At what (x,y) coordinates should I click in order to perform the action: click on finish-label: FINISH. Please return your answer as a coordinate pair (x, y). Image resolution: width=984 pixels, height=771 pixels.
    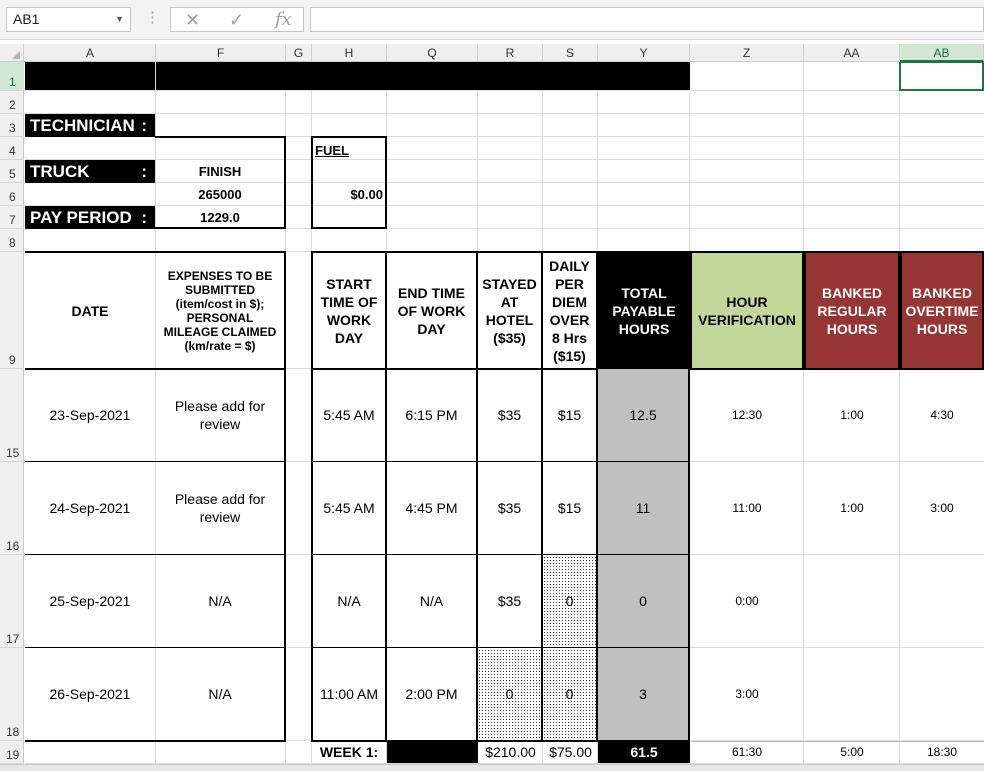
    Looking at the image, I should click on (220, 171).